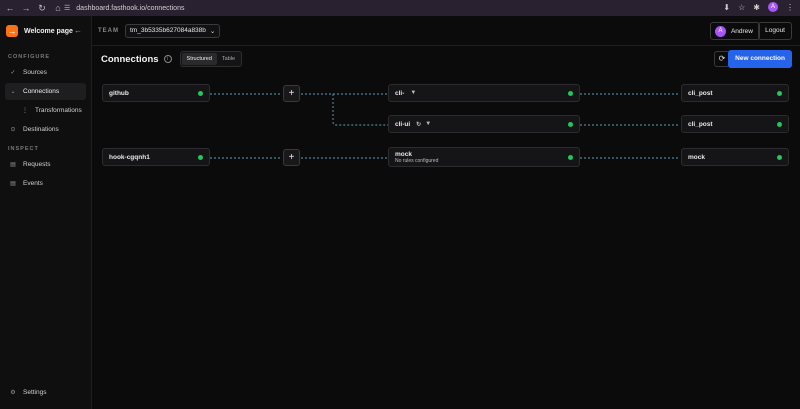 This screenshot has width=800, height=409. I want to click on sidebar-item-label: Requests, so click(37, 164).